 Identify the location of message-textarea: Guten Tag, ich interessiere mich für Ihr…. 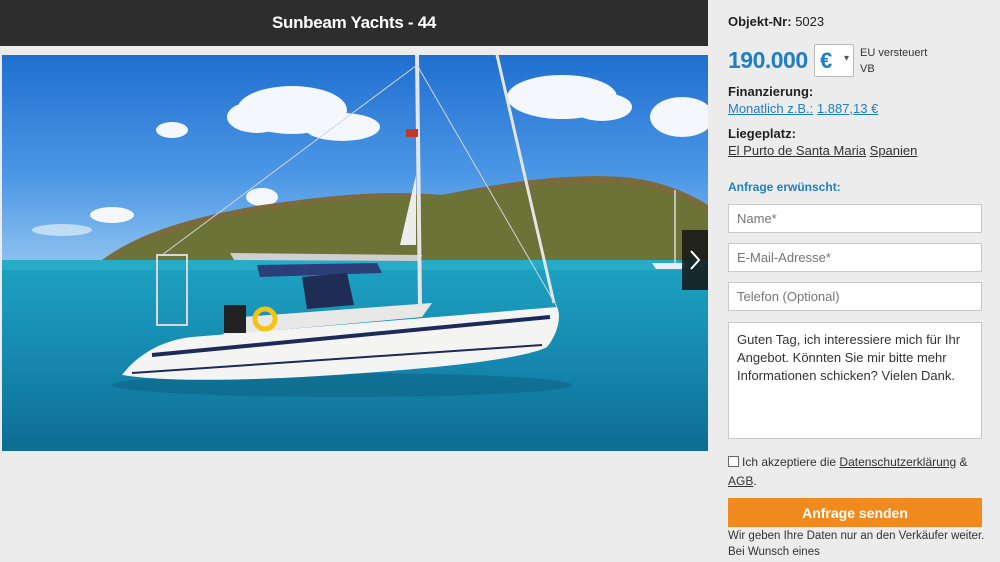
(855, 380).